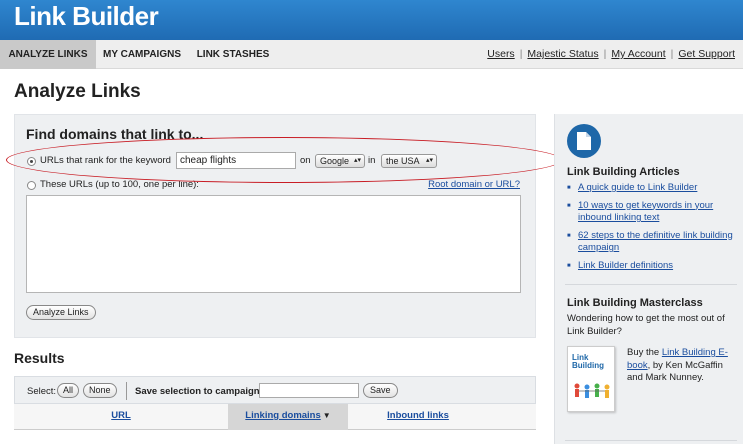 The image size is (743, 444). Describe the element at coordinates (68, 390) in the screenshot. I see `select-all-button: All` at that location.